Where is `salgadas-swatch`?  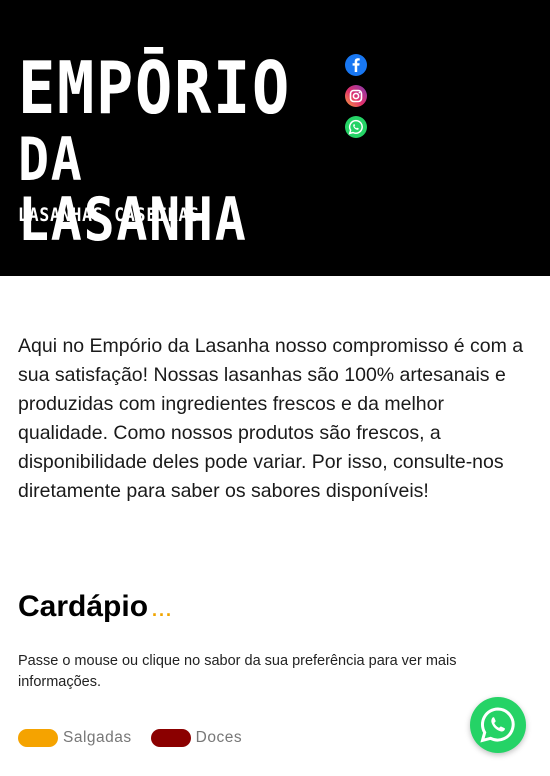
salgadas-swatch is located at coordinates (38, 738).